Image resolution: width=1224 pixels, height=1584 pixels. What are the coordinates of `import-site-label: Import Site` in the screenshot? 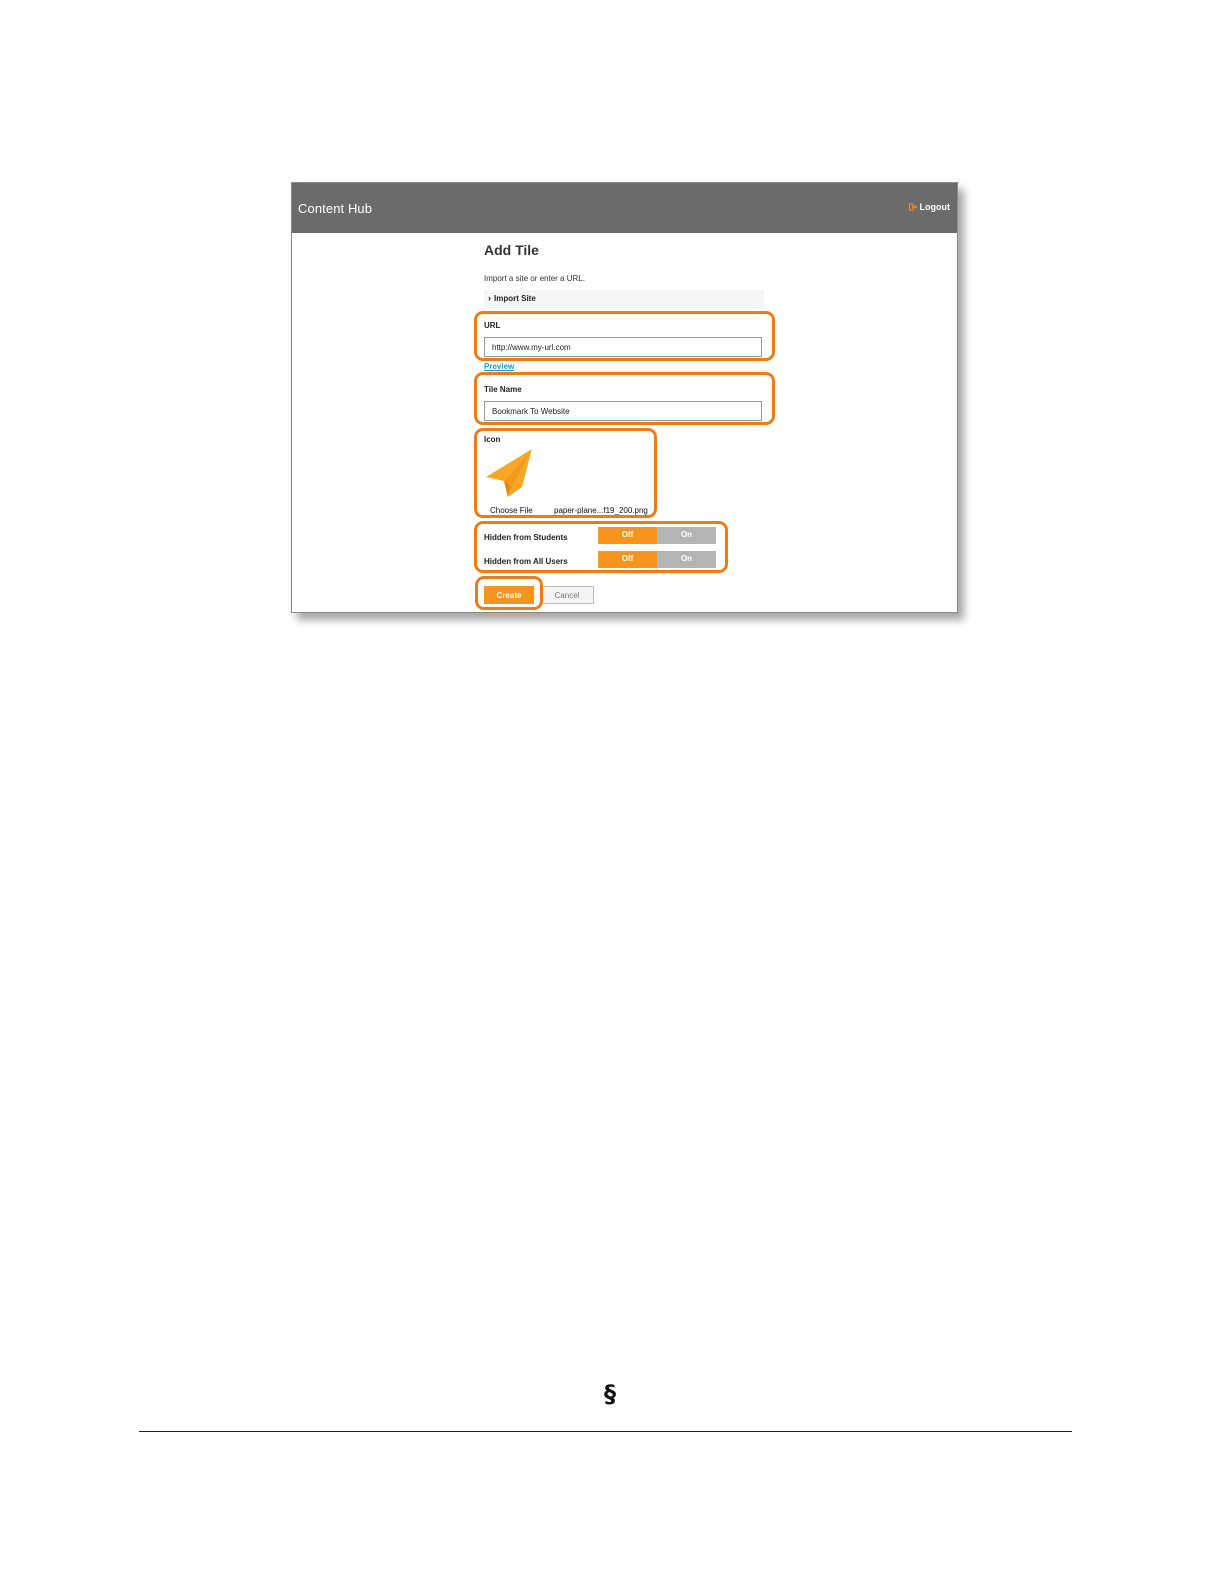 It's located at (515, 298).